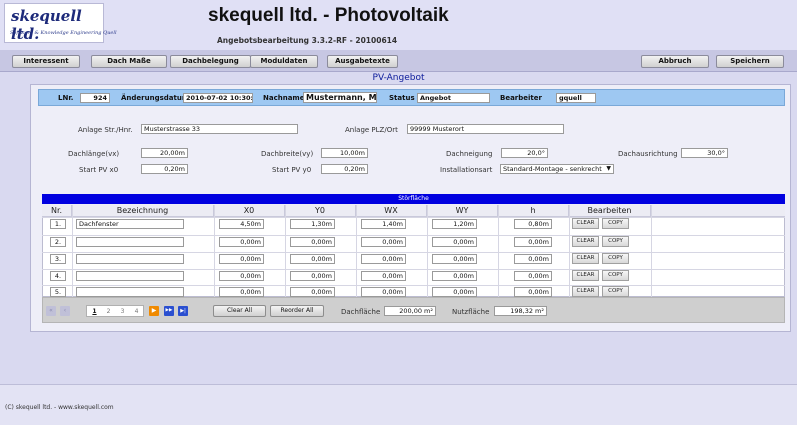  Describe the element at coordinates (129, 61) in the screenshot. I see `nav-dach-masse-button: Dach Maße` at that location.